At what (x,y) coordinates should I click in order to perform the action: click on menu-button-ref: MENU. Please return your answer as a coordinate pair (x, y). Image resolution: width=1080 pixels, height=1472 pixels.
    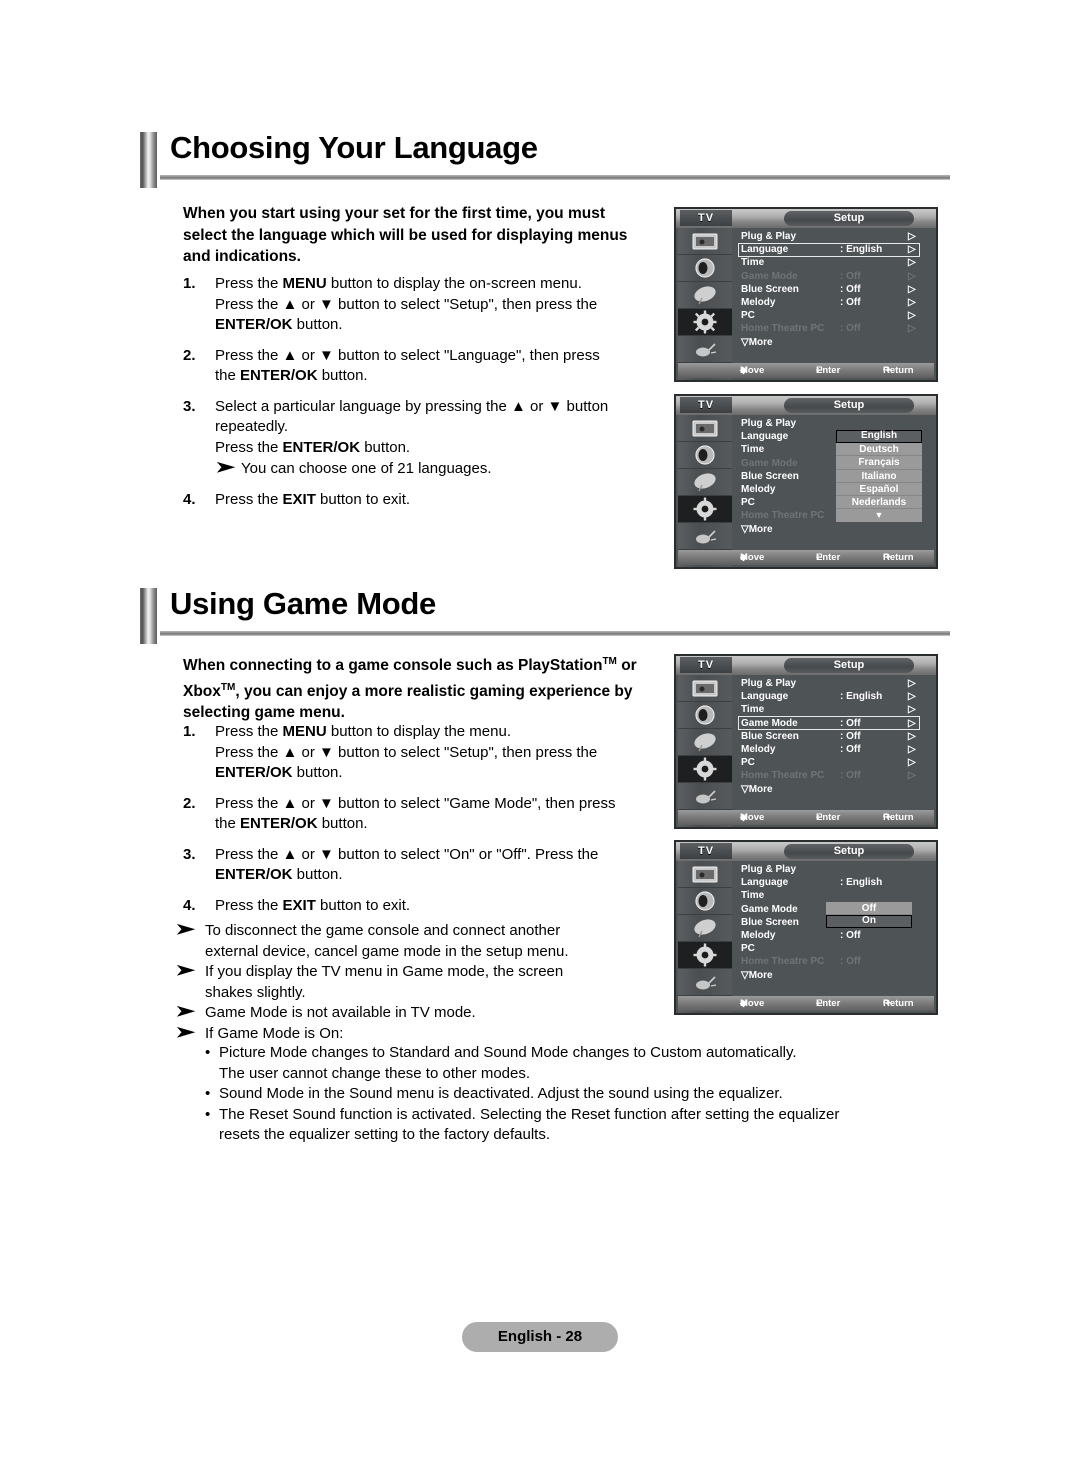
    Looking at the image, I should click on (304, 283).